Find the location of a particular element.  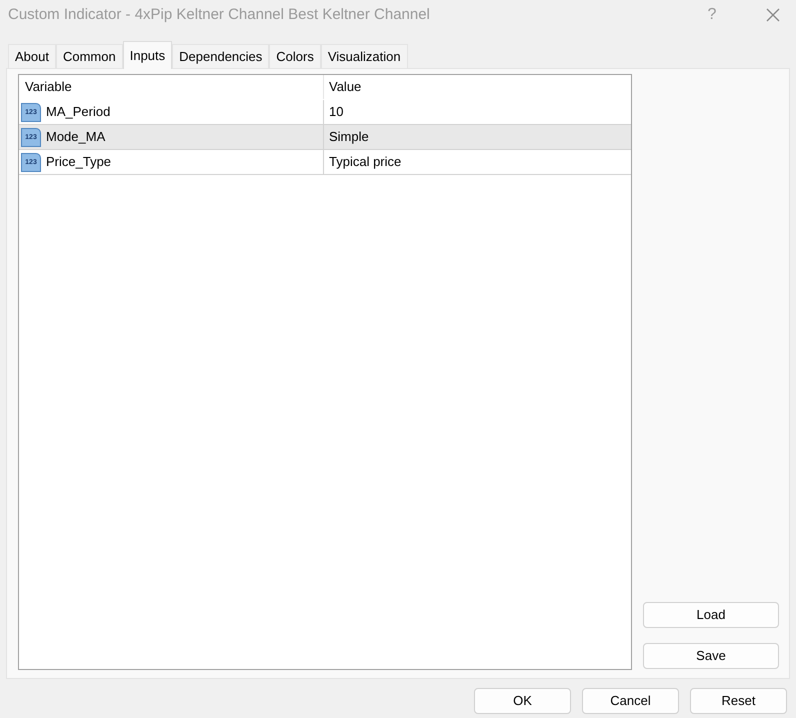

tab: Colors is located at coordinates (295, 56).